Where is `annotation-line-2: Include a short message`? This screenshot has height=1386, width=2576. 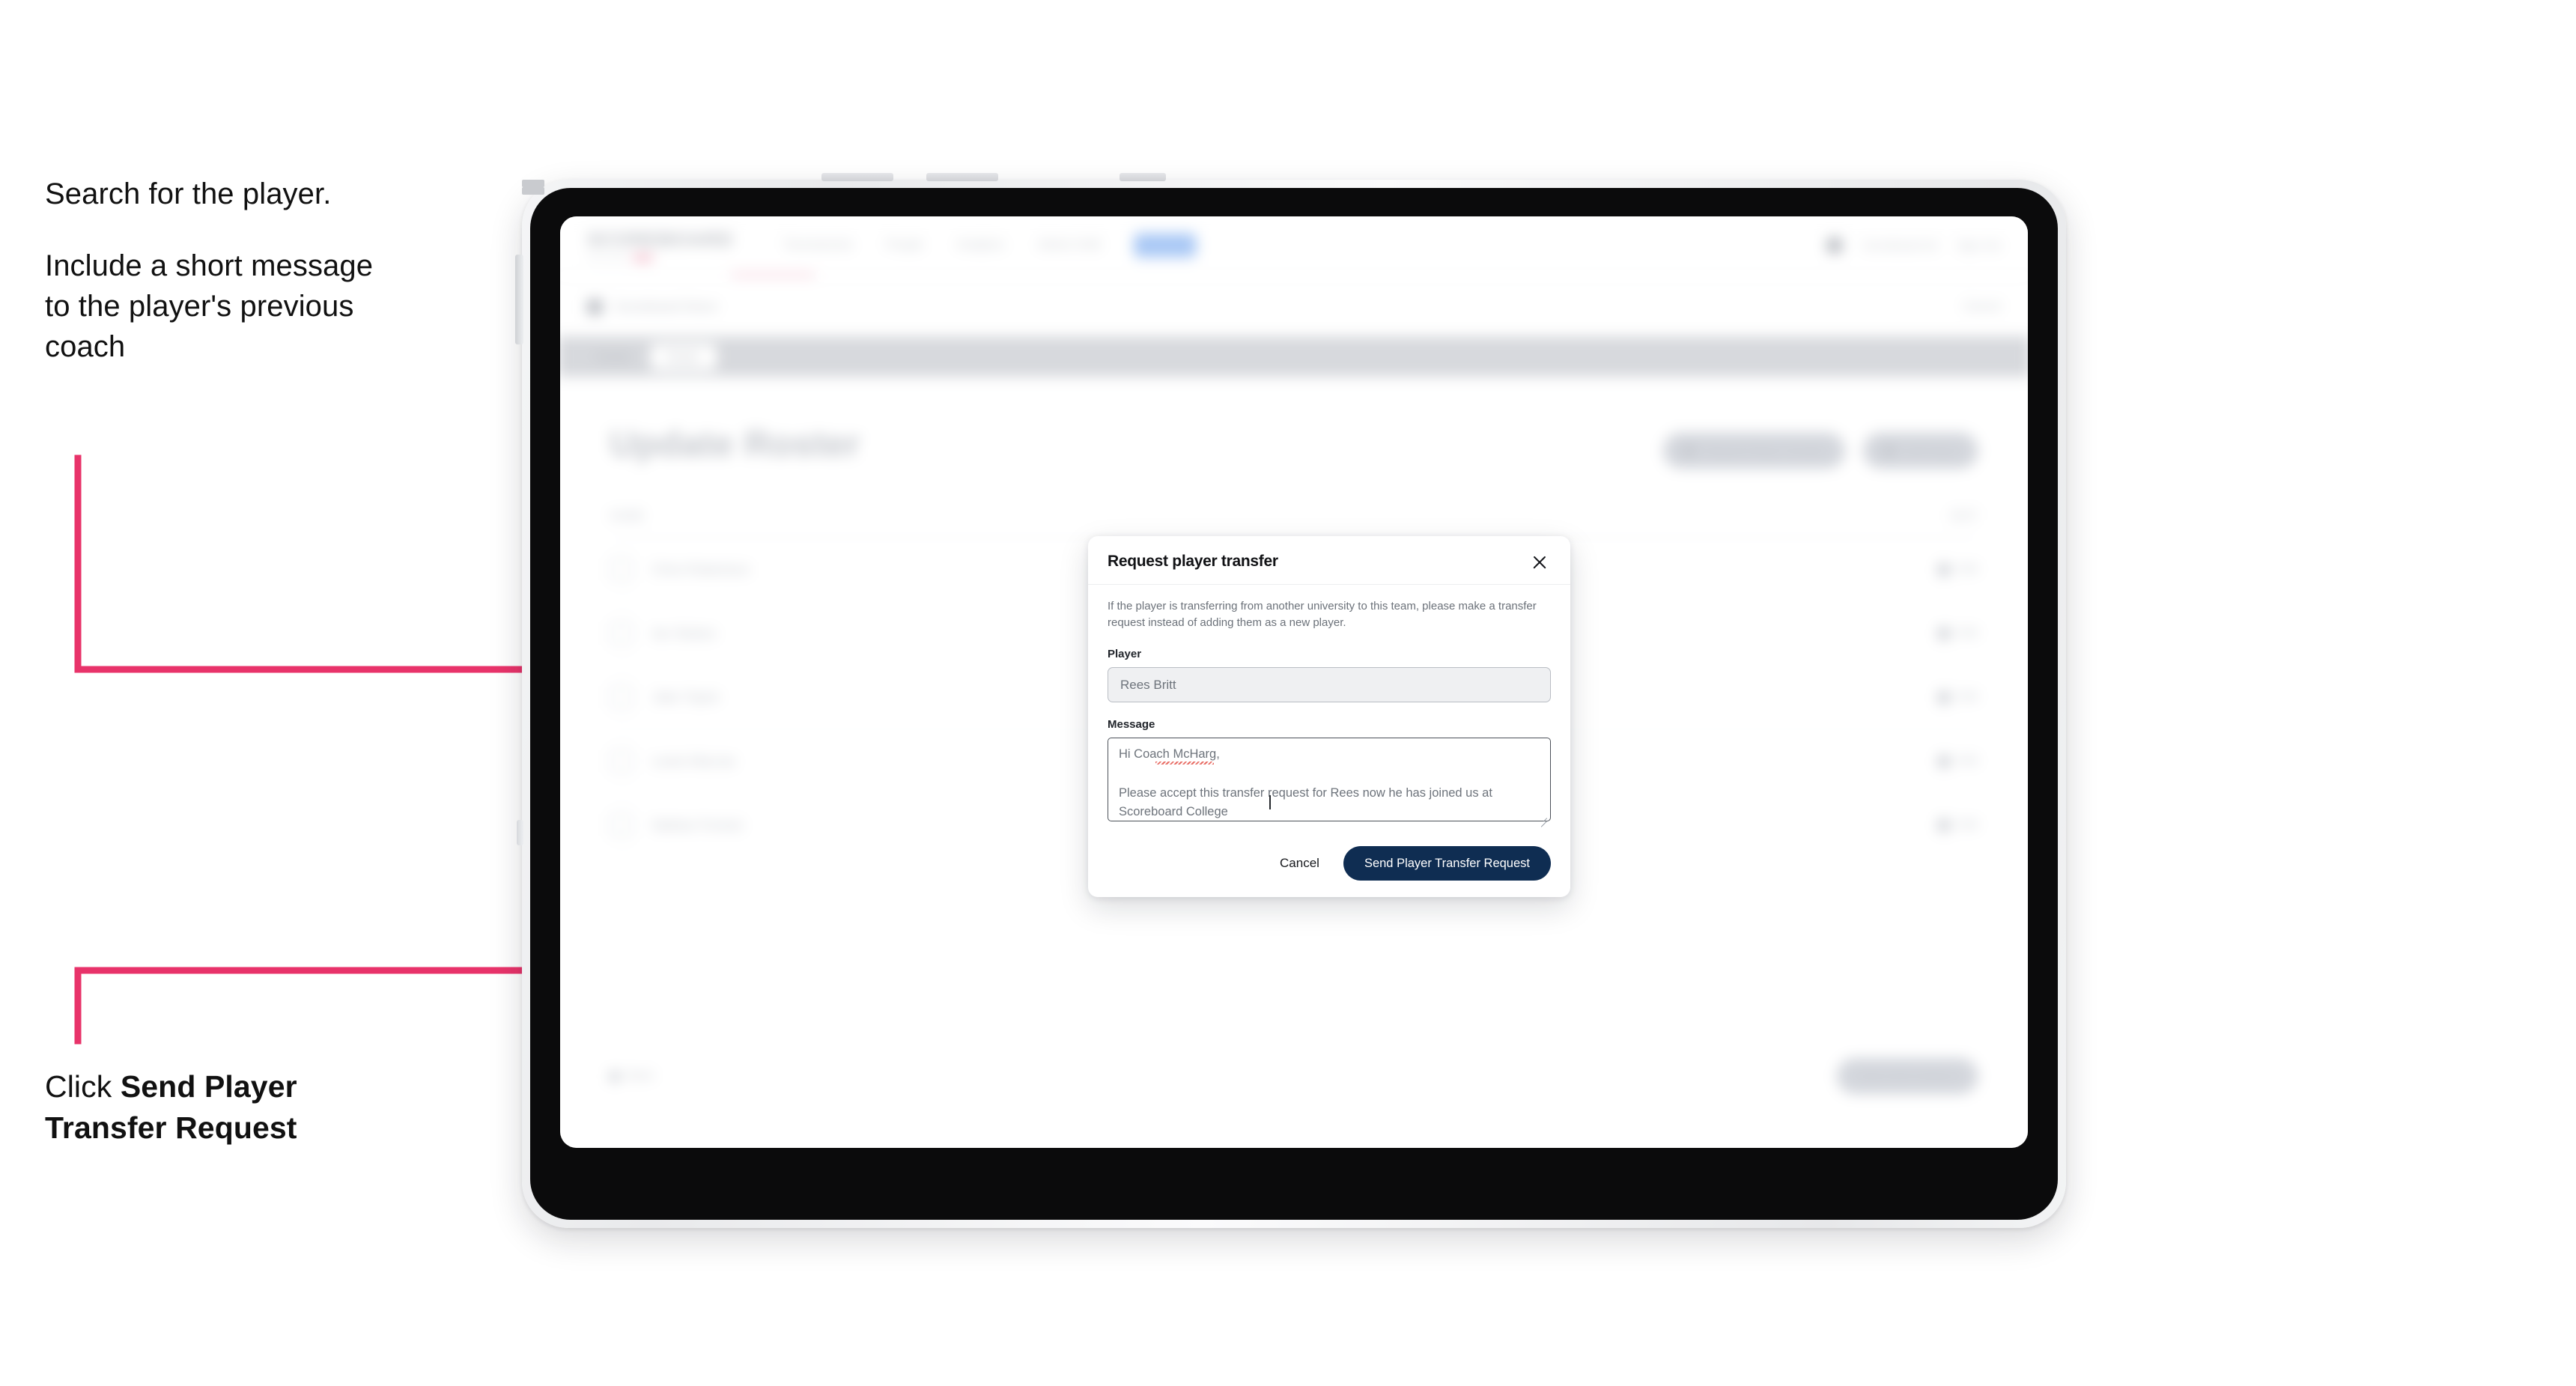 annotation-line-2: Include a short message is located at coordinates (209, 266).